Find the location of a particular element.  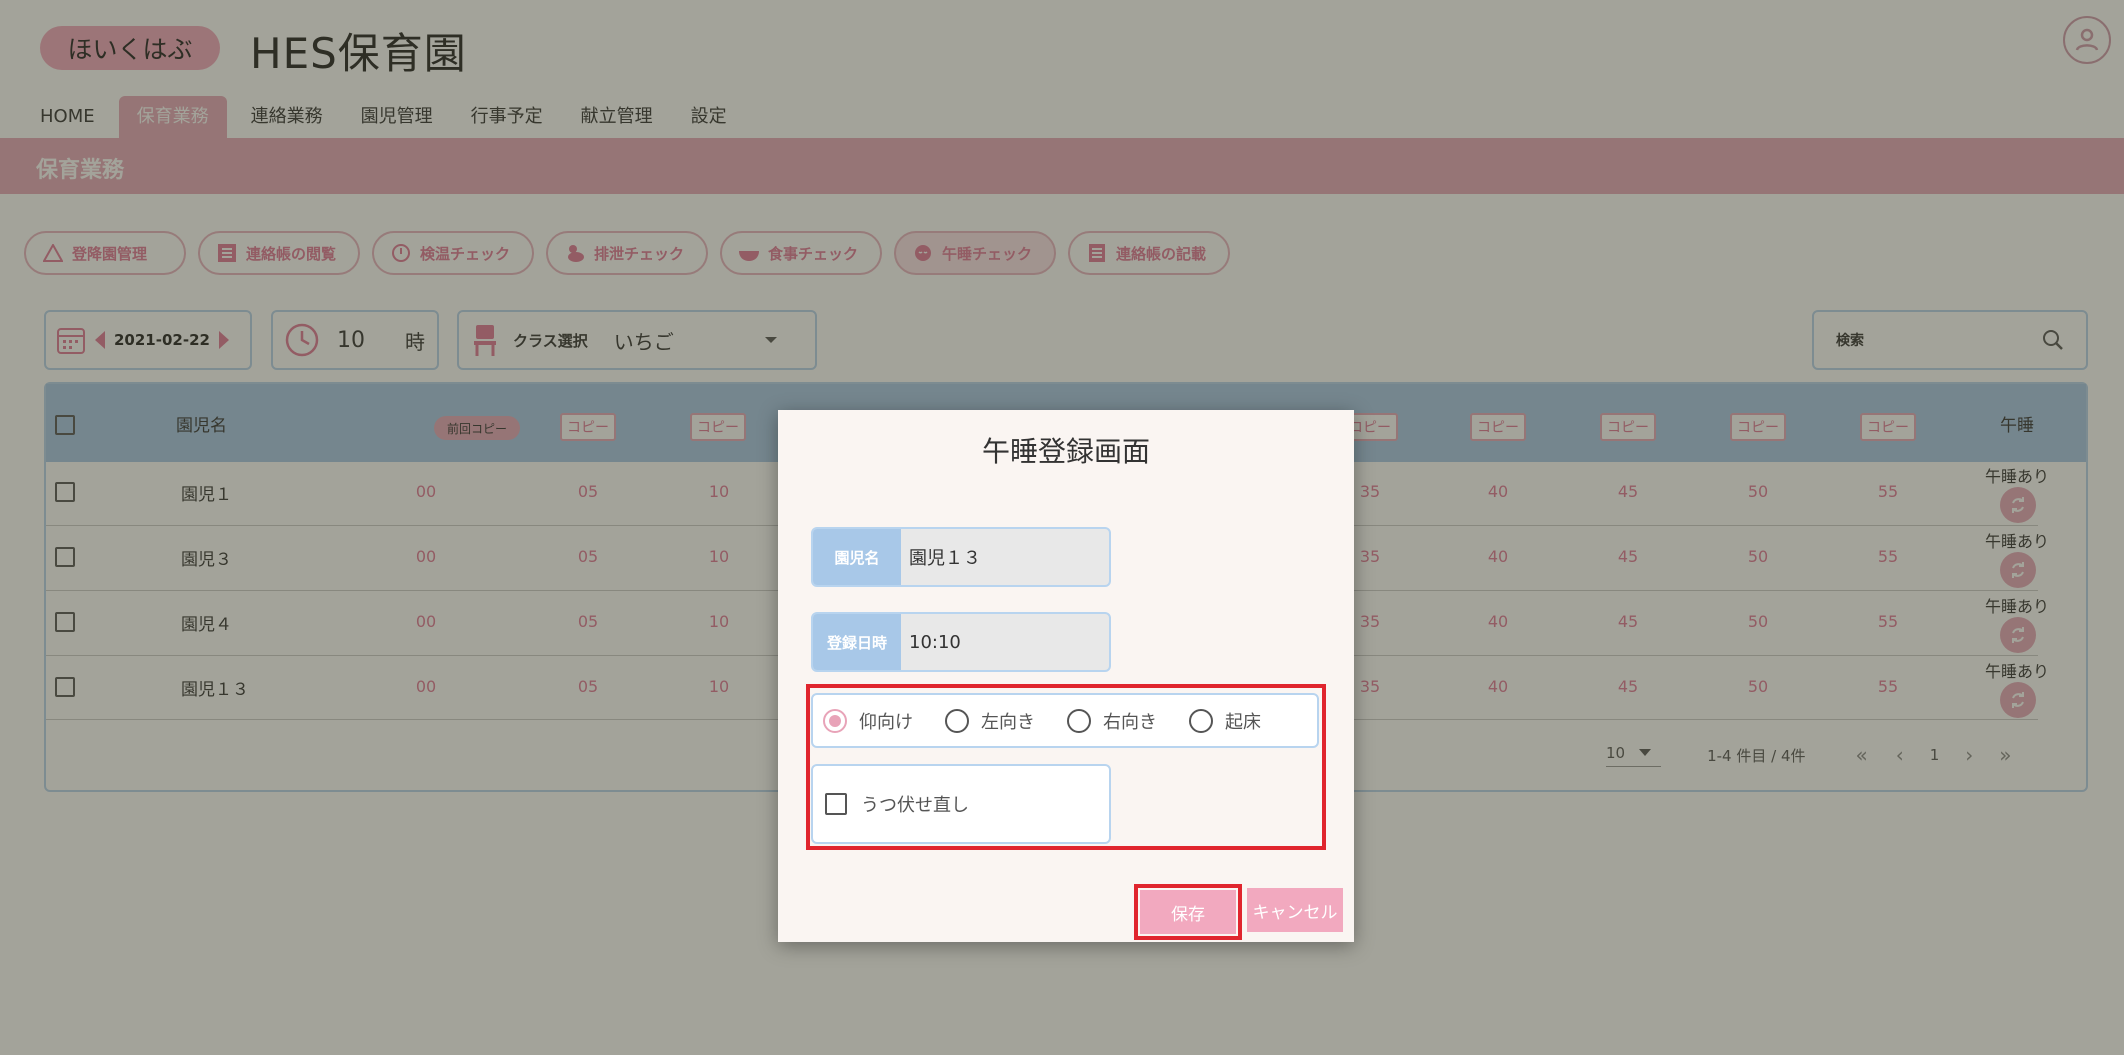

dialog-title: 午睡登録画面 is located at coordinates (1065, 451).